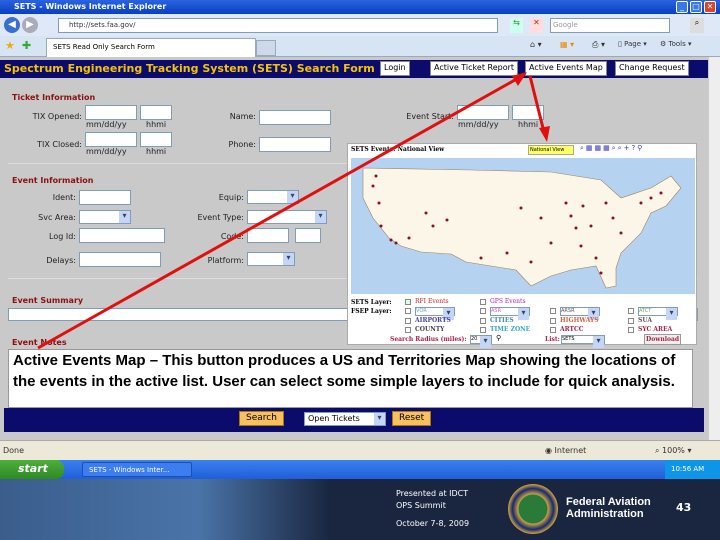  Describe the element at coordinates (408, 311) in the screenshot. I see `vor-checkbox` at that location.